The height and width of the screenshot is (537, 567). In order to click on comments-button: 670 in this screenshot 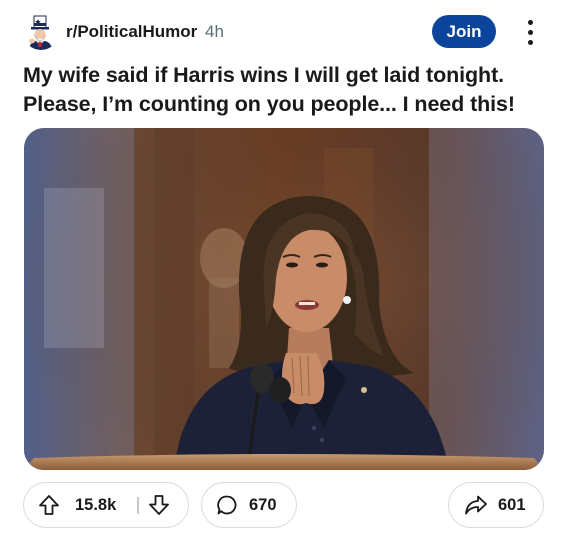, I will do `click(249, 505)`.